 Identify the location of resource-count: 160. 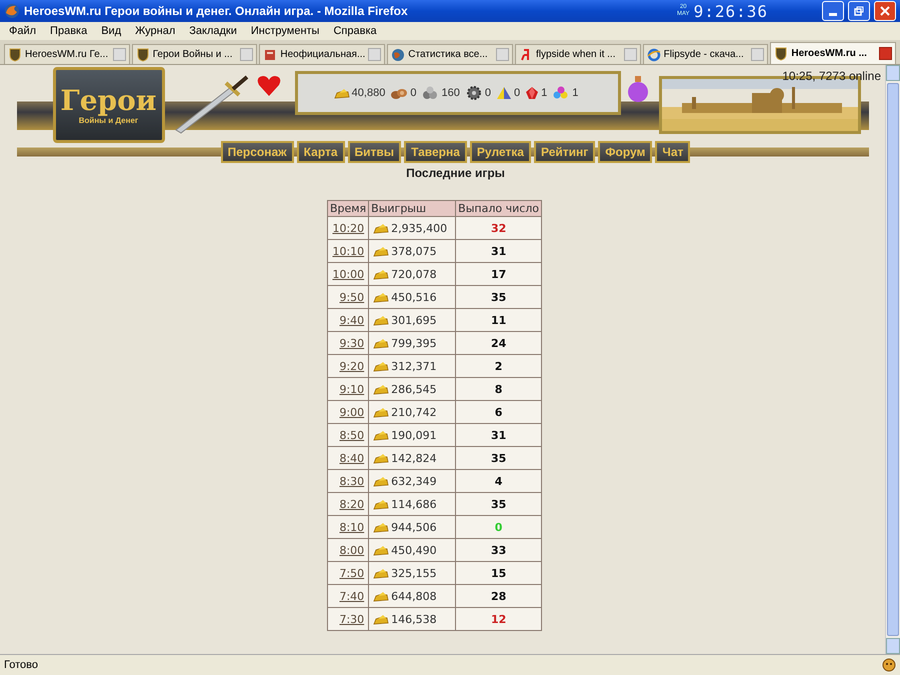
(450, 93).